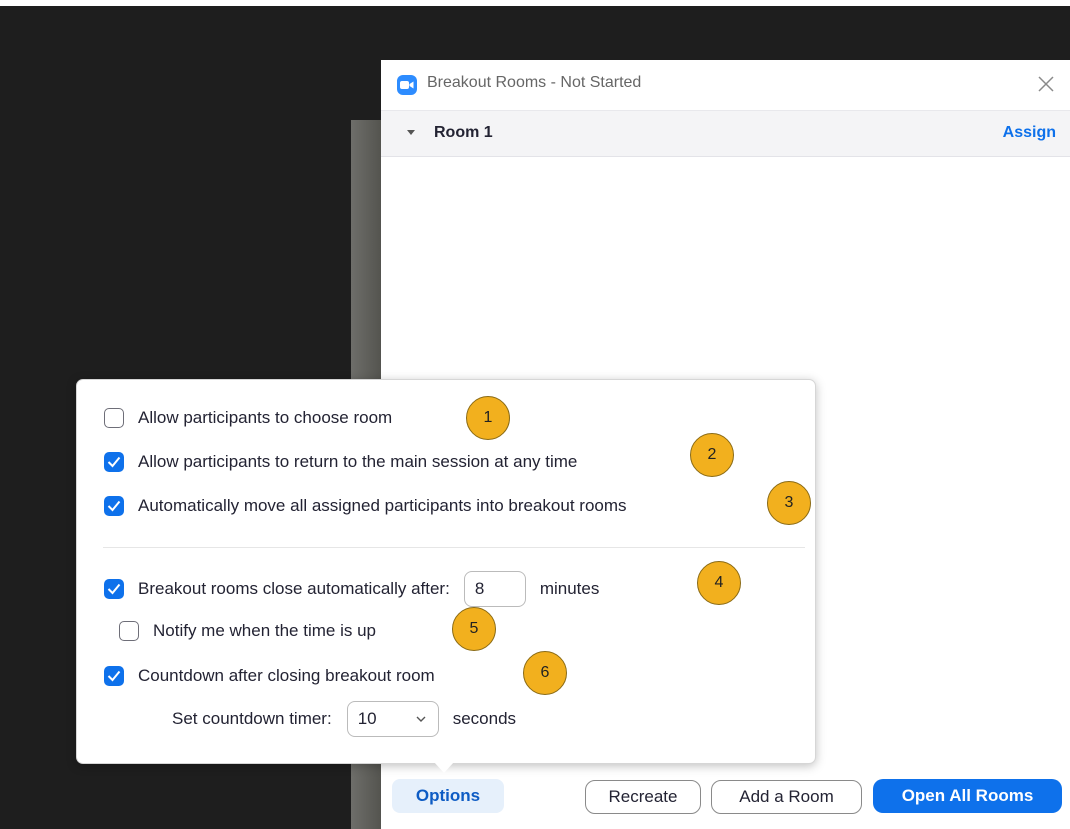 The height and width of the screenshot is (829, 1070). What do you see at coordinates (725, 85) in the screenshot?
I see `window-titlebar: Breakout Rooms - Not Started` at bounding box center [725, 85].